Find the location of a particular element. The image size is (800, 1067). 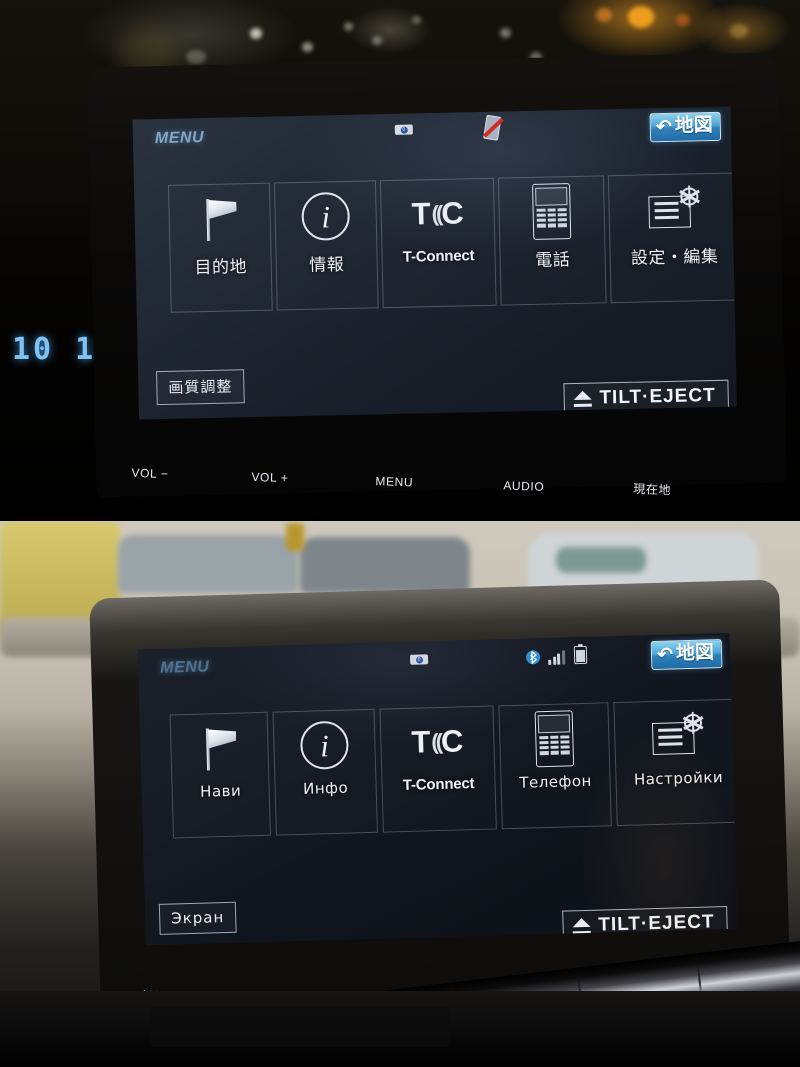

phone-status-area is located at coordinates (493, 127).